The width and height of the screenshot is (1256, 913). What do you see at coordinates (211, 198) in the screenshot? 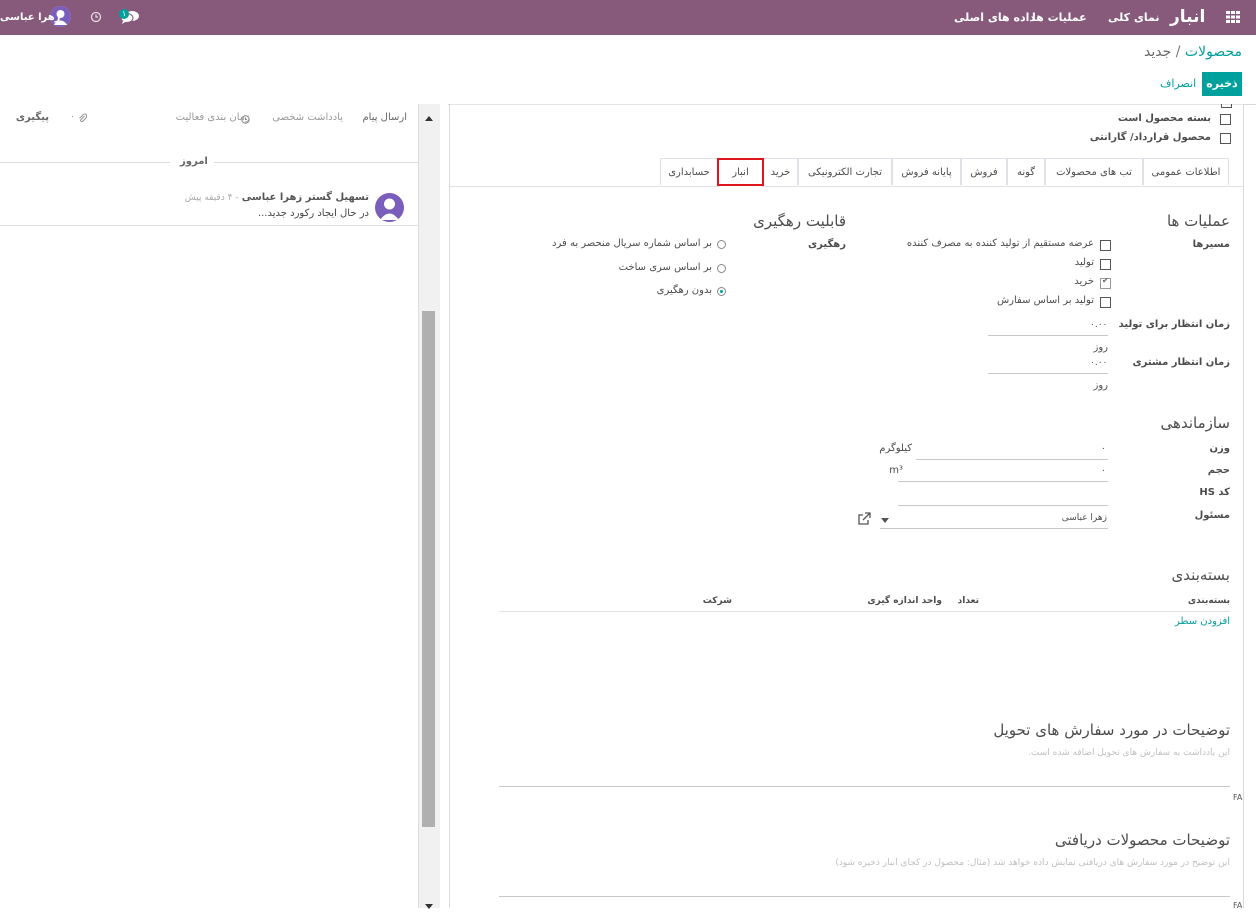
I see `message-time: - ۴ دقیقه پیش` at bounding box center [211, 198].